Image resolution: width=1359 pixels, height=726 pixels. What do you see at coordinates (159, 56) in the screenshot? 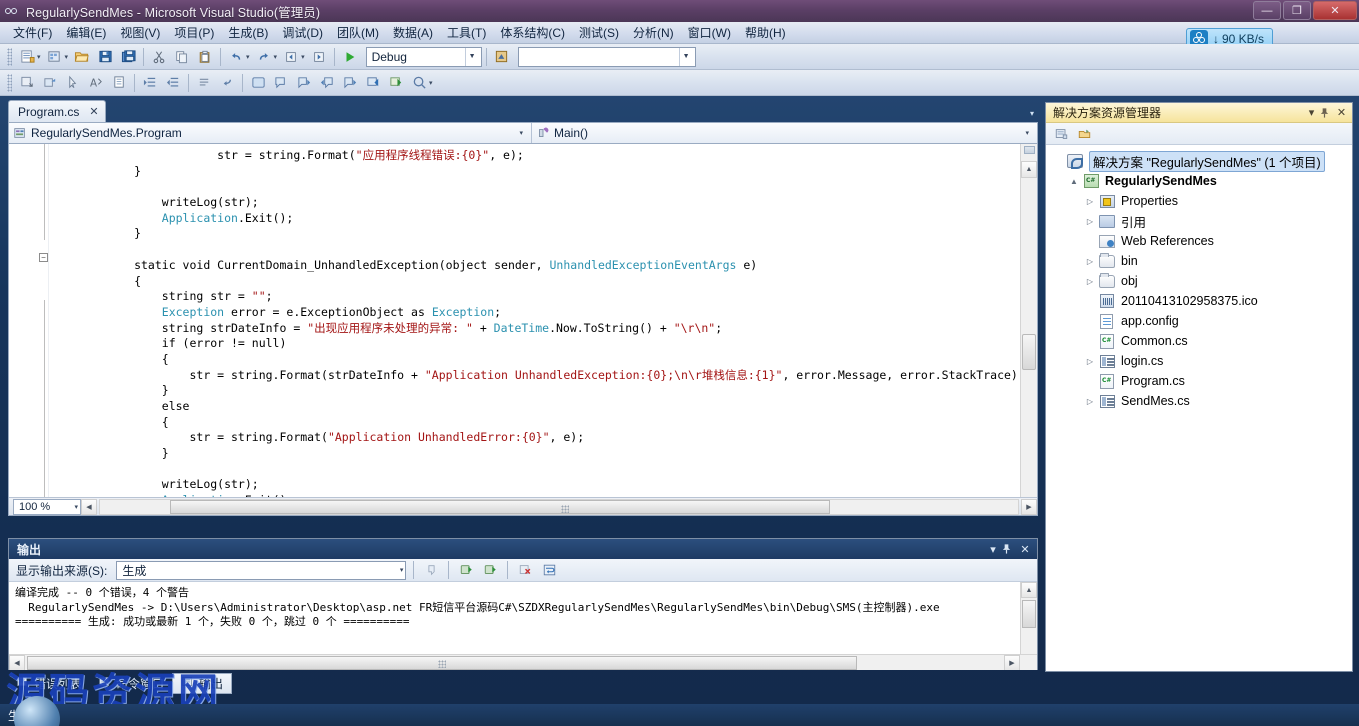
I see `cut-icon` at bounding box center [159, 56].